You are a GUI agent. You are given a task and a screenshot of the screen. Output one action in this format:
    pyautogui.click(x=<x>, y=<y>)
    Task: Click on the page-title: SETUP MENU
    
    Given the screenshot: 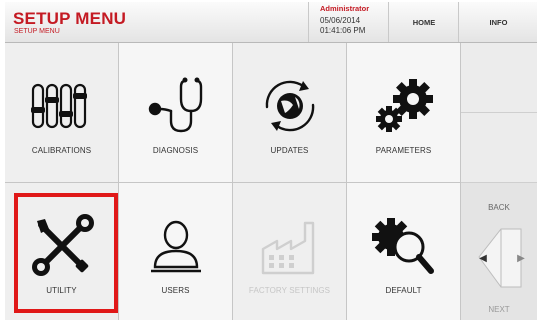 What is the action you would take?
    pyautogui.click(x=70, y=18)
    